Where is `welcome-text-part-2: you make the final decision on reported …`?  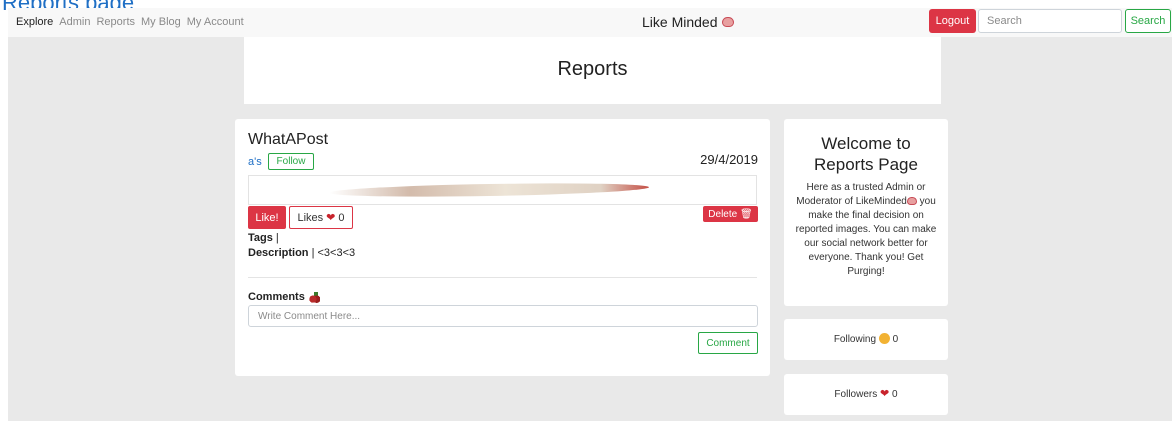 welcome-text-part-2: you make the final decision on reported … is located at coordinates (866, 236).